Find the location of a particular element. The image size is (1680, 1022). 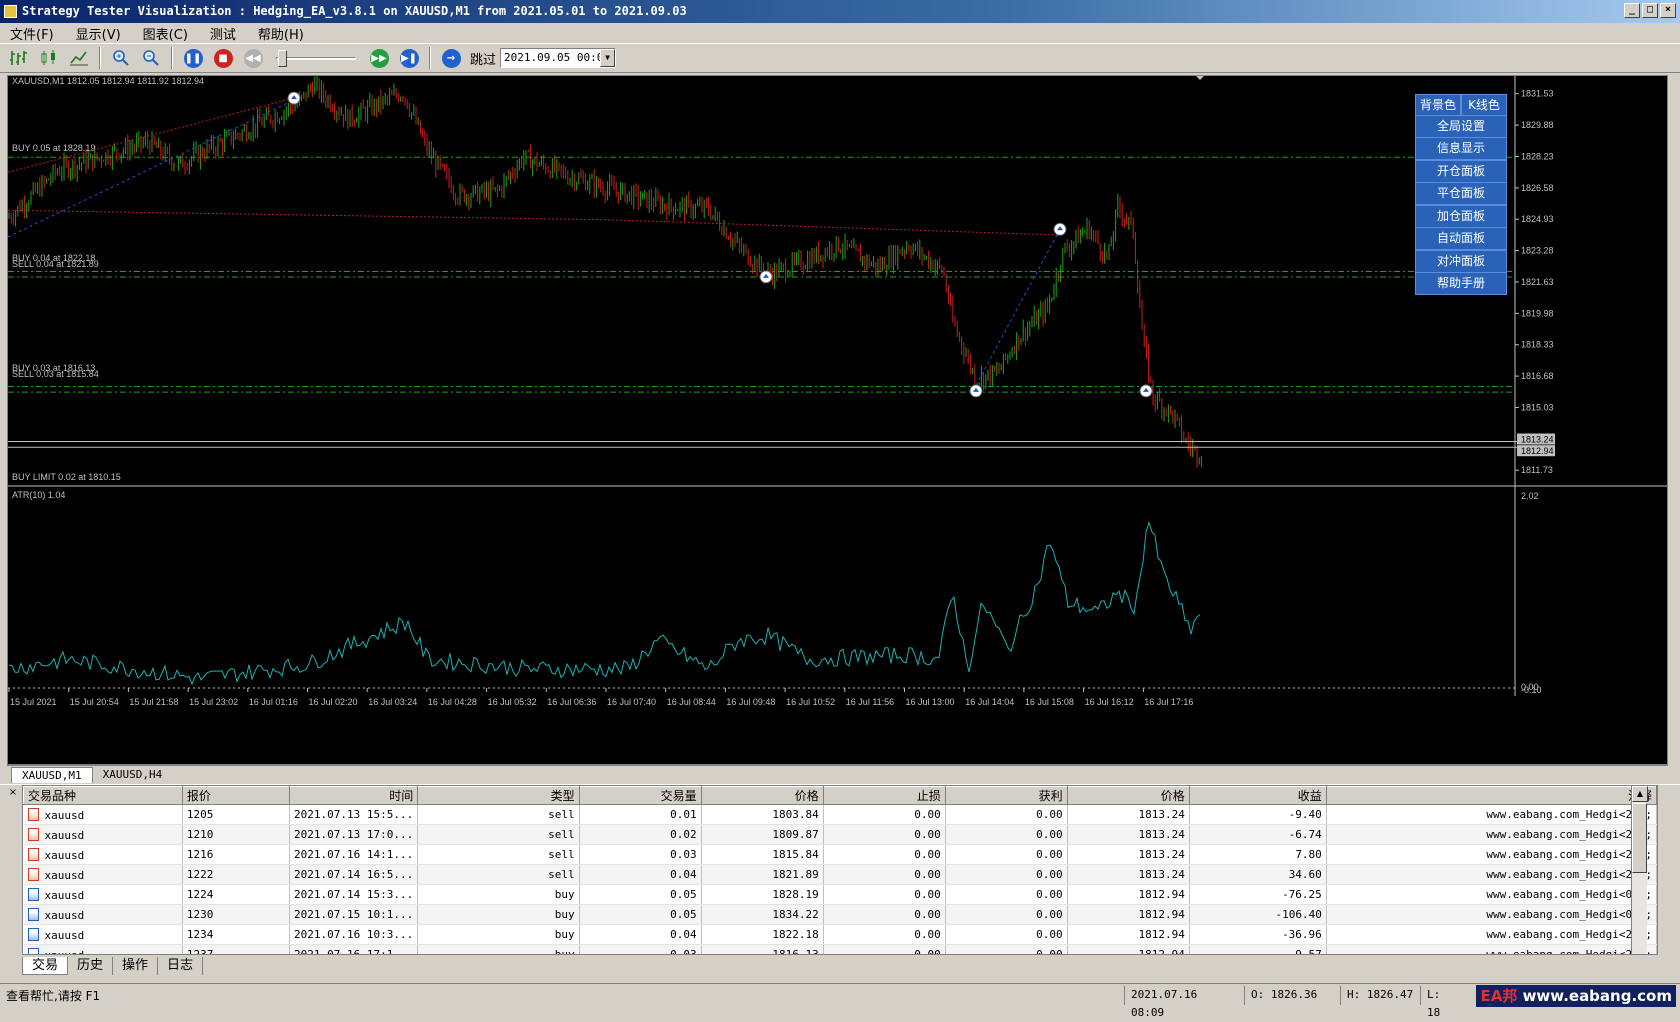

stop-icon: ■ is located at coordinates (223, 58).